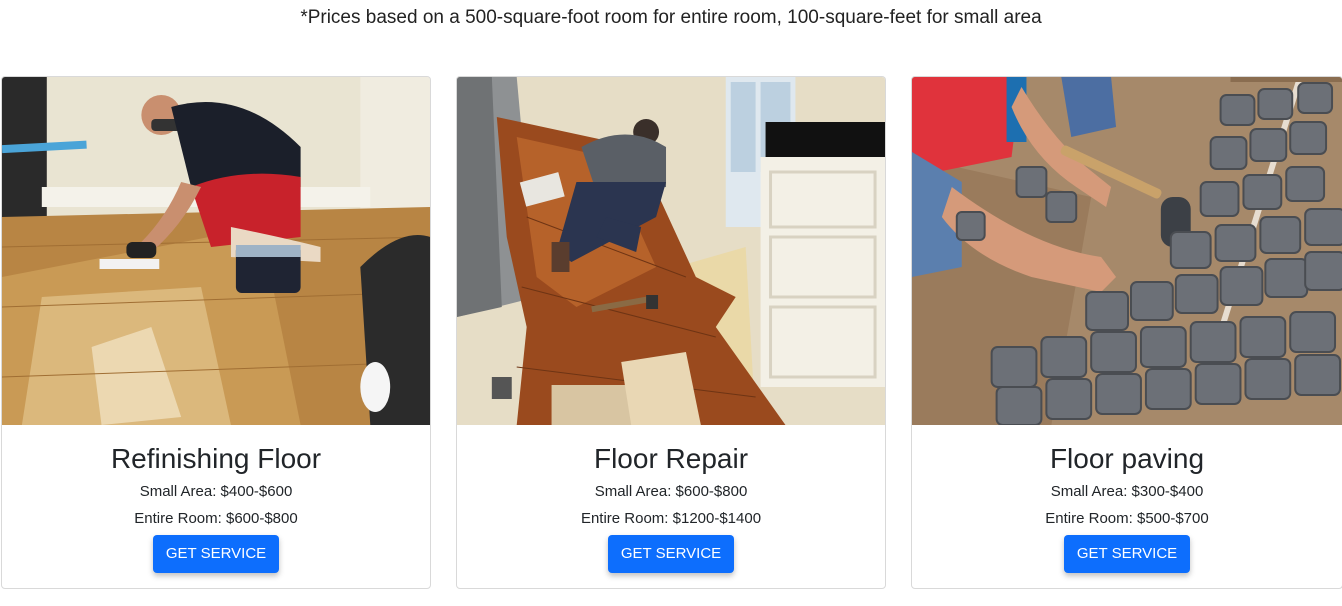 The image size is (1342, 606). I want to click on card-title: Floor Repair, so click(671, 458).